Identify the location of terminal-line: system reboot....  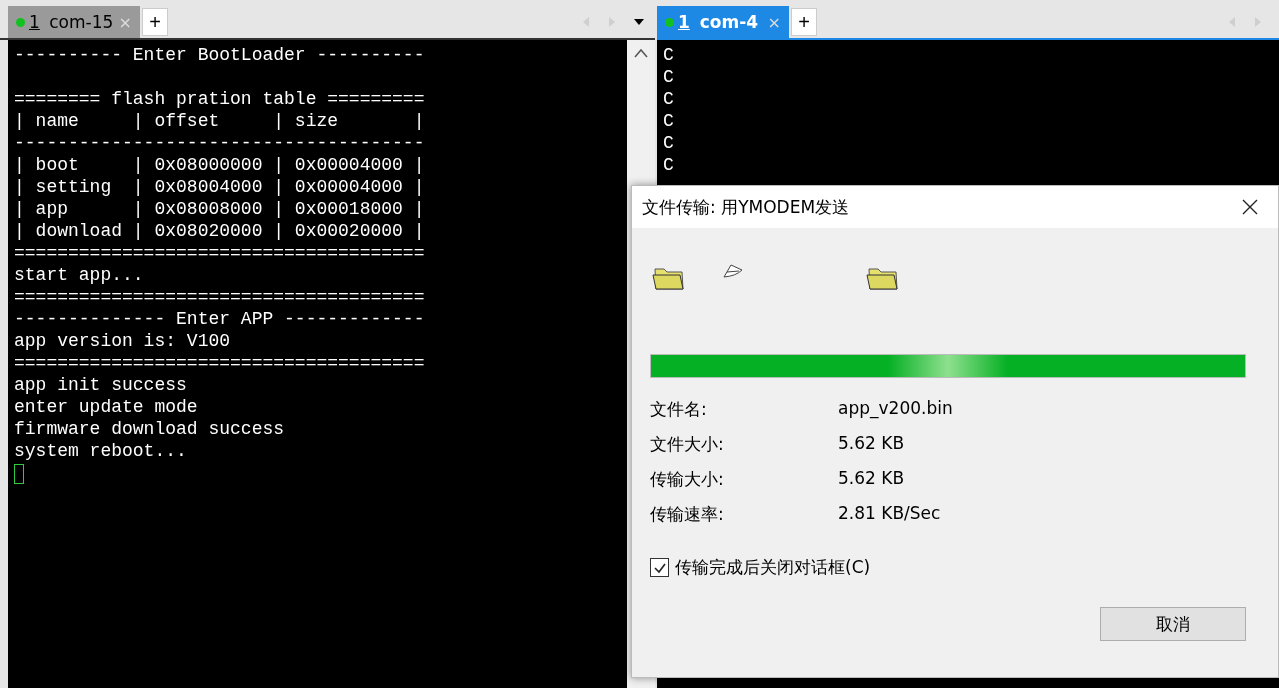
(101, 451).